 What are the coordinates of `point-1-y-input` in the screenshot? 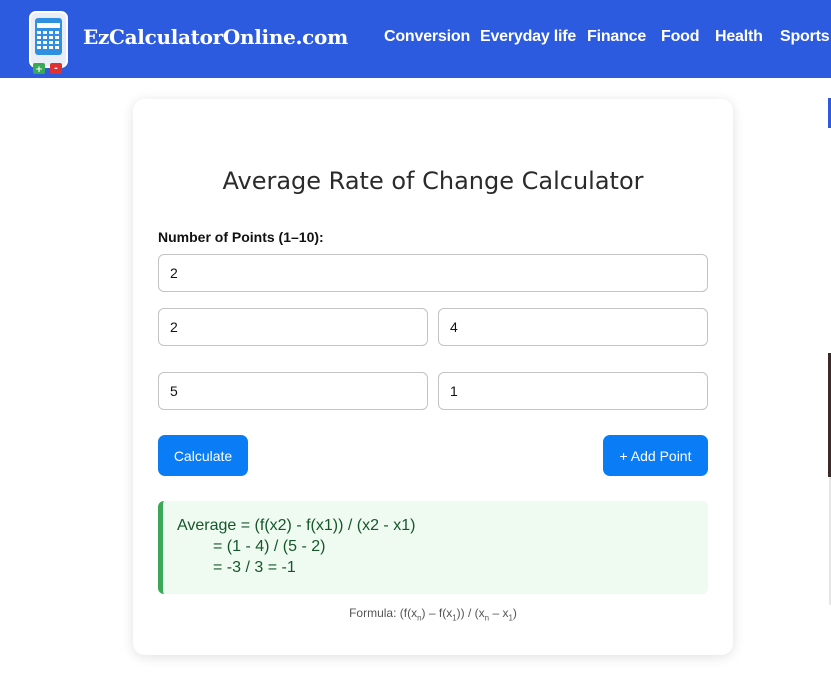 It's located at (573, 327).